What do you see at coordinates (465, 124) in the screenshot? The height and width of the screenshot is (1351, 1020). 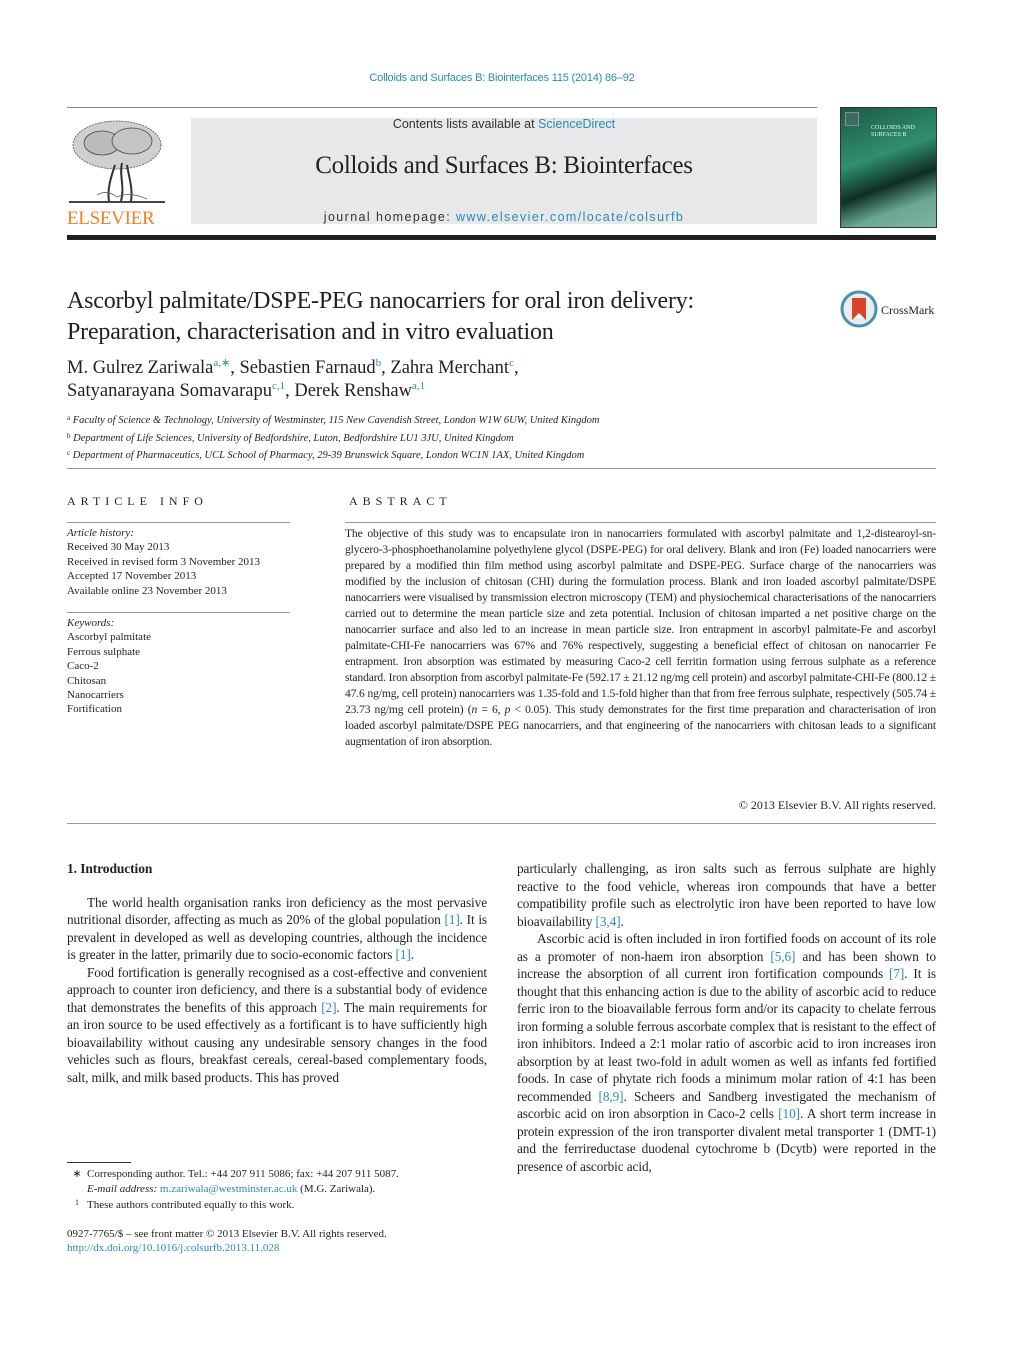 I see `contents-prefix: Contents lists available at` at bounding box center [465, 124].